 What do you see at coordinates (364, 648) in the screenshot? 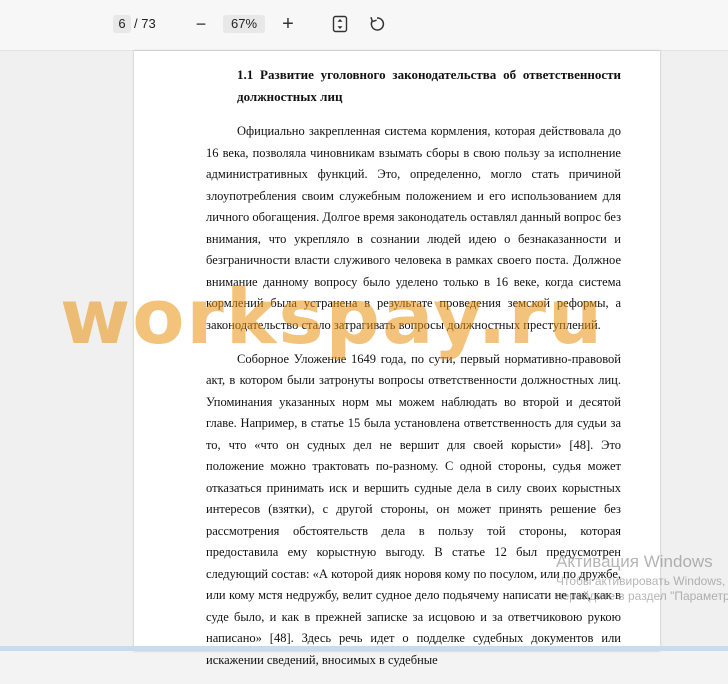
I see `taskbar-edge` at bounding box center [364, 648].